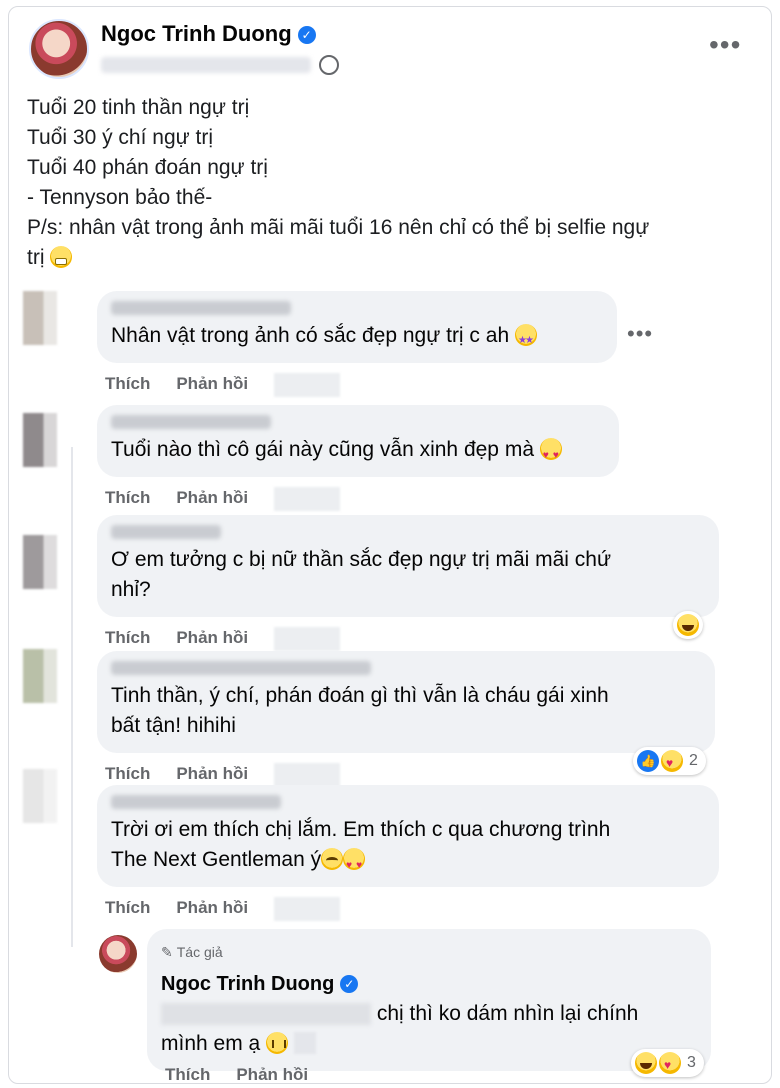 Image resolution: width=780 pixels, height=1088 pixels. What do you see at coordinates (72, 697) in the screenshot?
I see `thread-line` at bounding box center [72, 697].